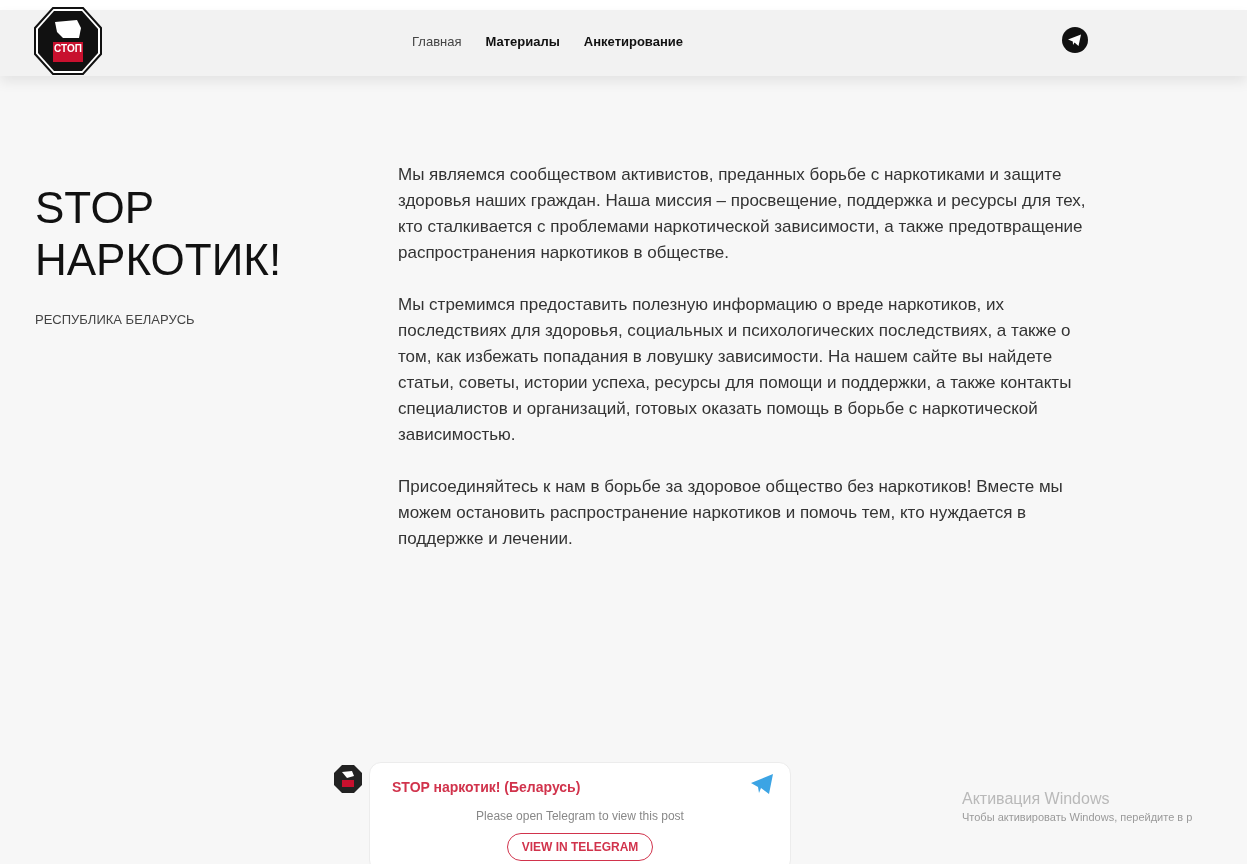  I want to click on activation-title: Активация Windows, so click(1036, 799).